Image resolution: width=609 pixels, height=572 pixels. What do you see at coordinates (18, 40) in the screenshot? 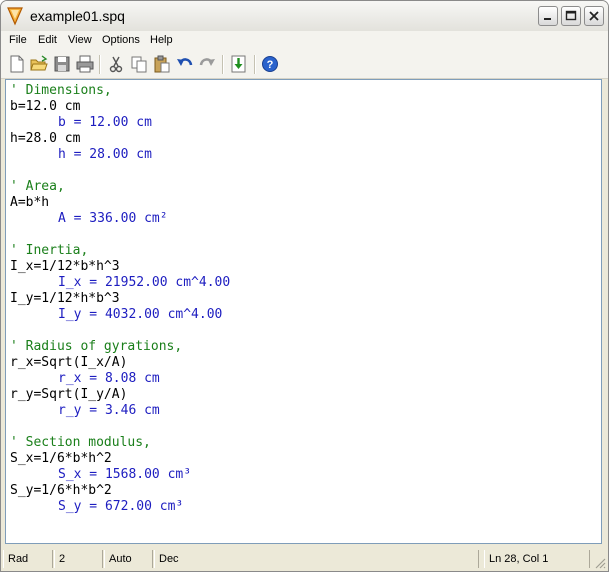
I see `menu-file: File` at bounding box center [18, 40].